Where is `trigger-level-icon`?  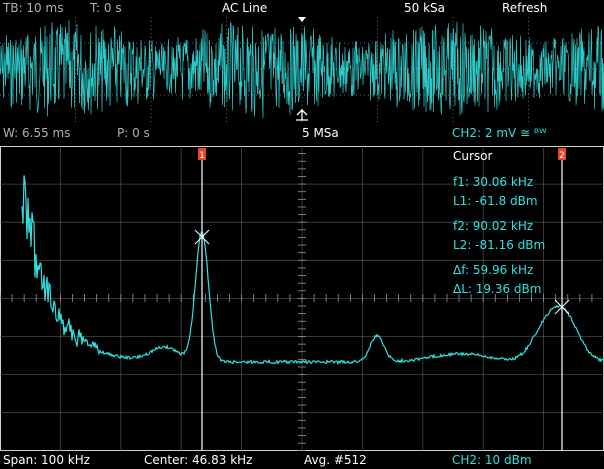 trigger-level-icon is located at coordinates (302, 115).